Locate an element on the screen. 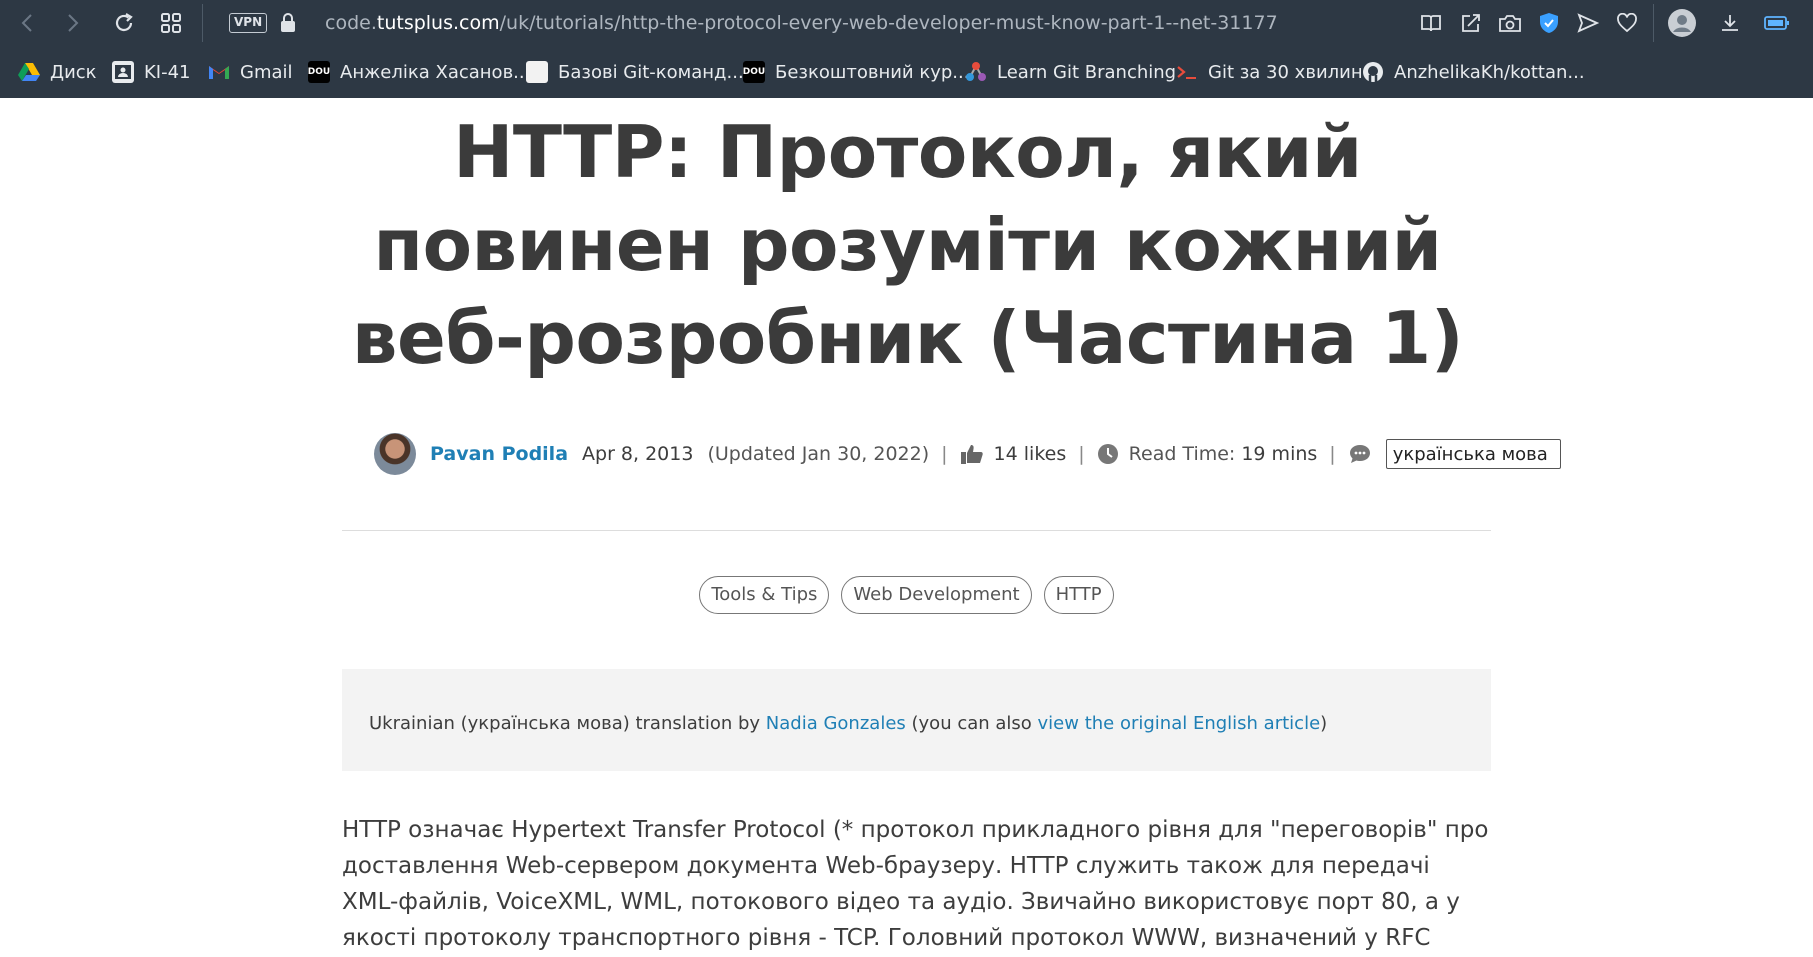 The width and height of the screenshot is (1813, 957). shield-check-icon is located at coordinates (1549, 23).